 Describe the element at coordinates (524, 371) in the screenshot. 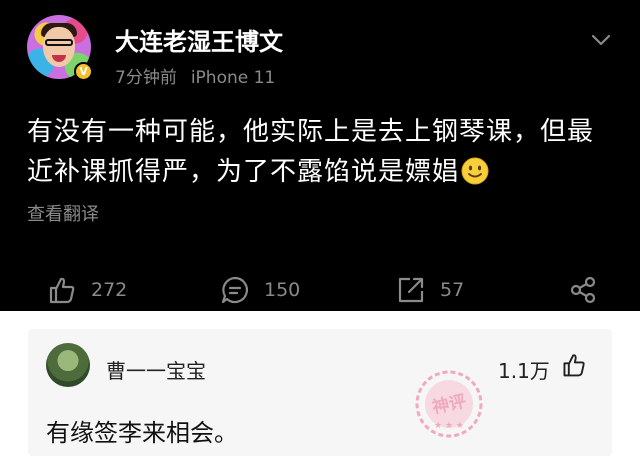

I see `comment-like-count: 1.1万` at that location.